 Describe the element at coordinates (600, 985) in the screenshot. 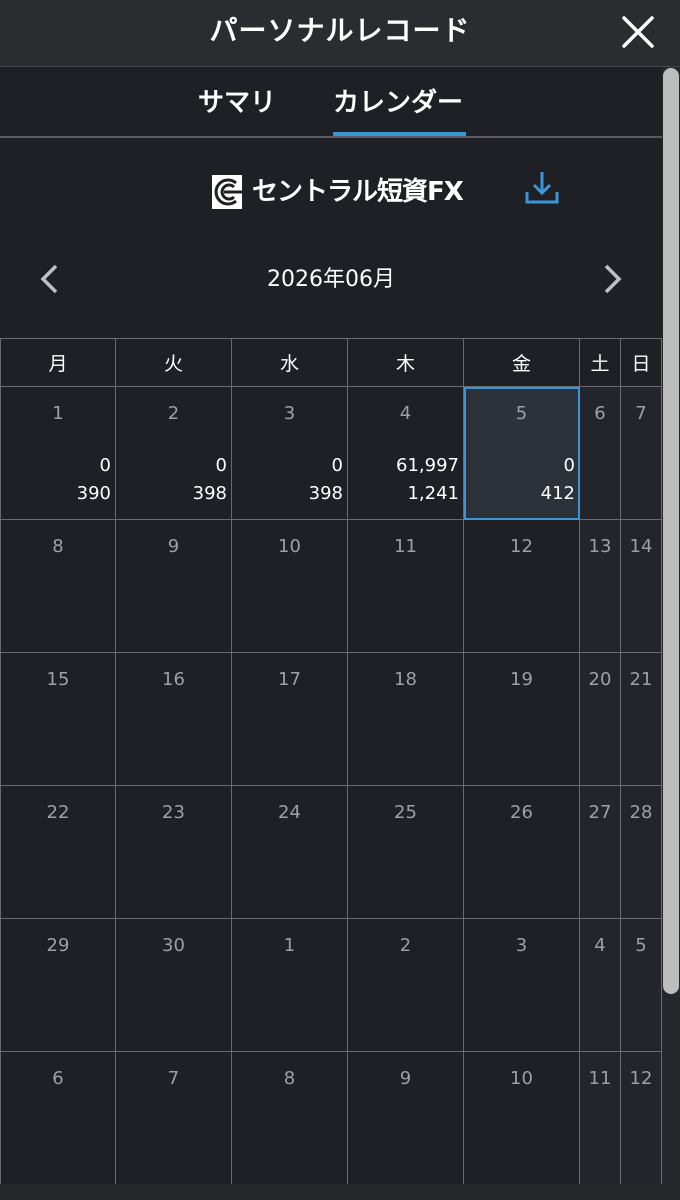

I see `calendar-day-cell: 4` at that location.